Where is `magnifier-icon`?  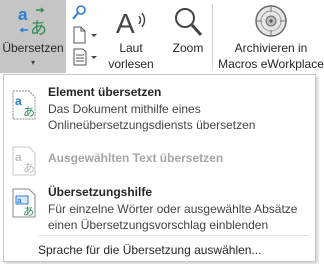 magnifier-icon is located at coordinates (189, 22).